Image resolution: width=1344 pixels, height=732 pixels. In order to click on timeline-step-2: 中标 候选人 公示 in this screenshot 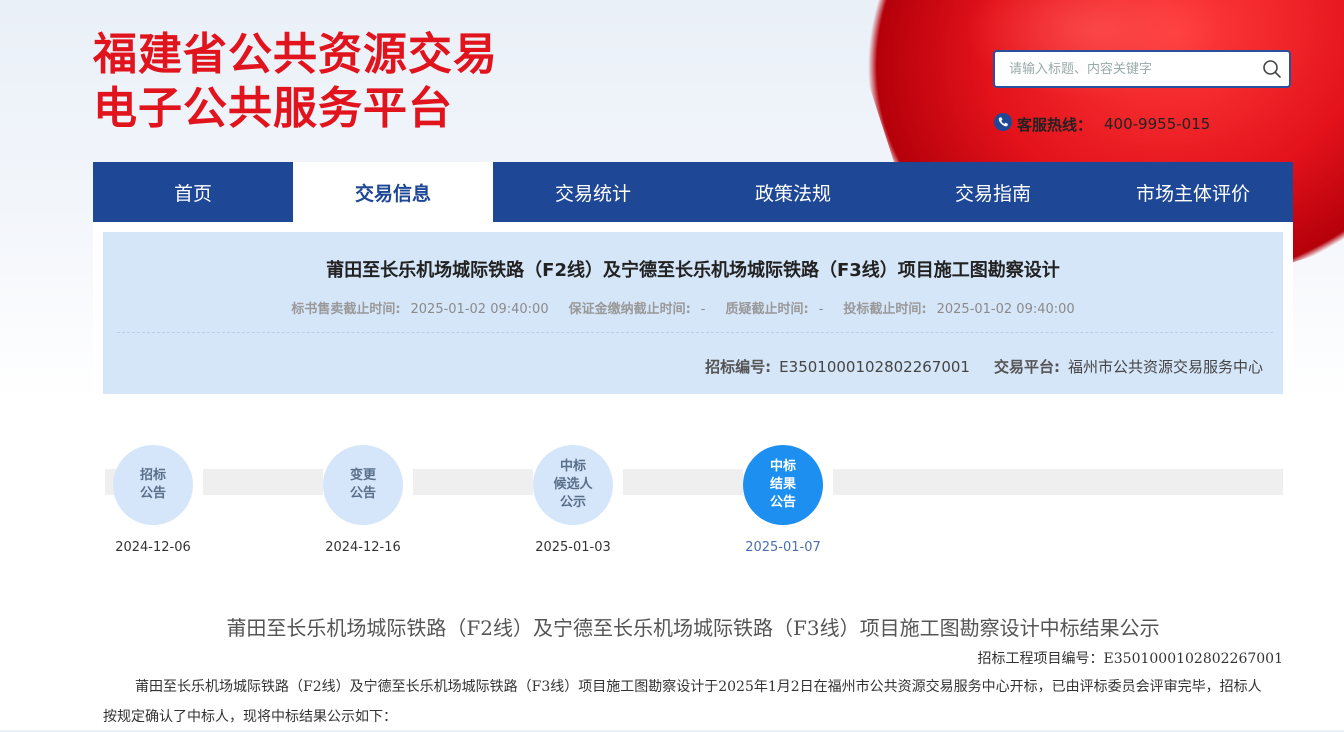, I will do `click(573, 485)`.